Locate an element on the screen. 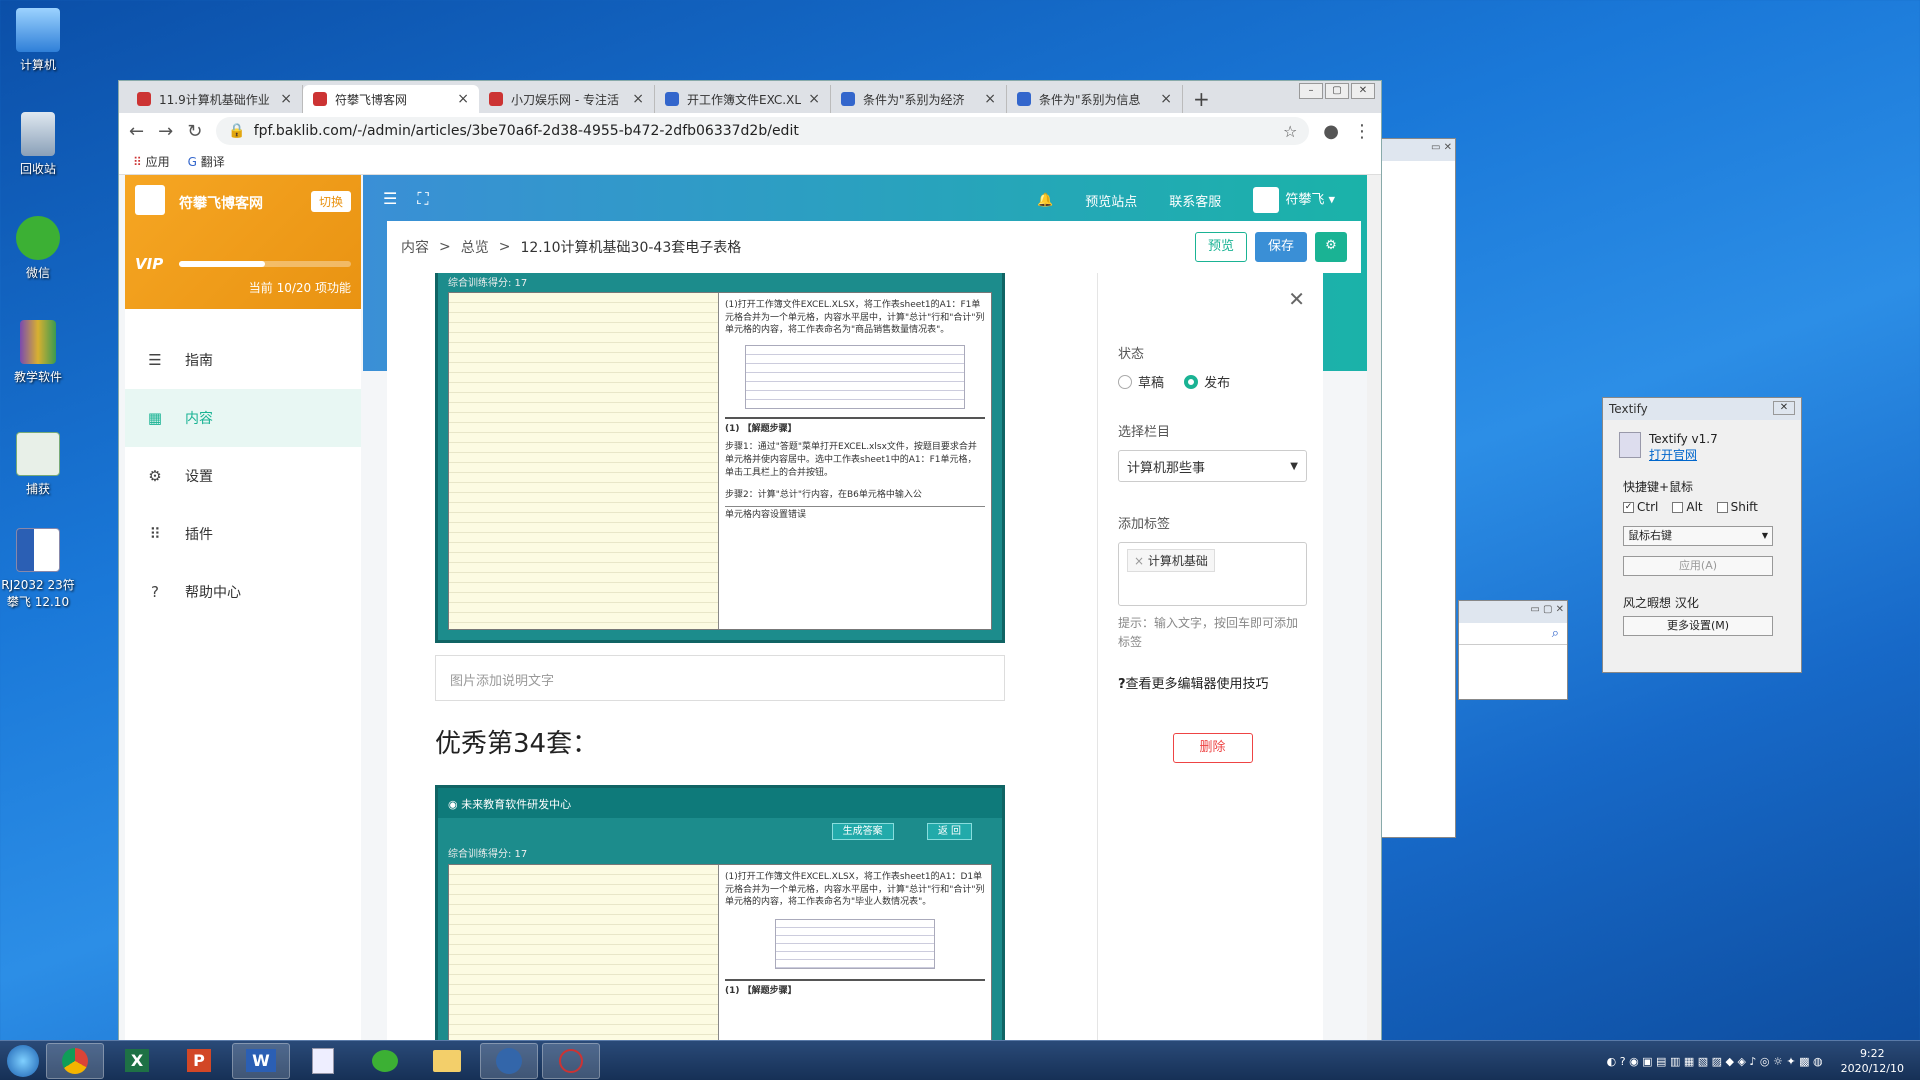 This screenshot has width=1920, height=1080. tab-1: 11.9计算机基础作业 × is located at coordinates (215, 99).